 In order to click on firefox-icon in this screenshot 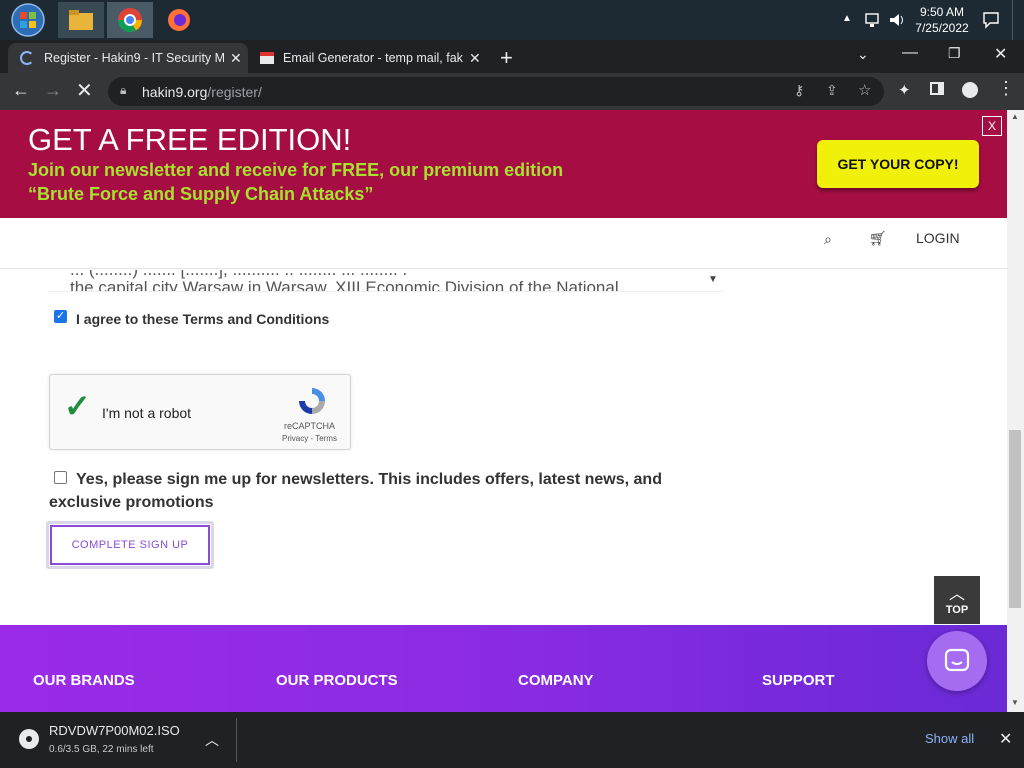, I will do `click(179, 20)`.